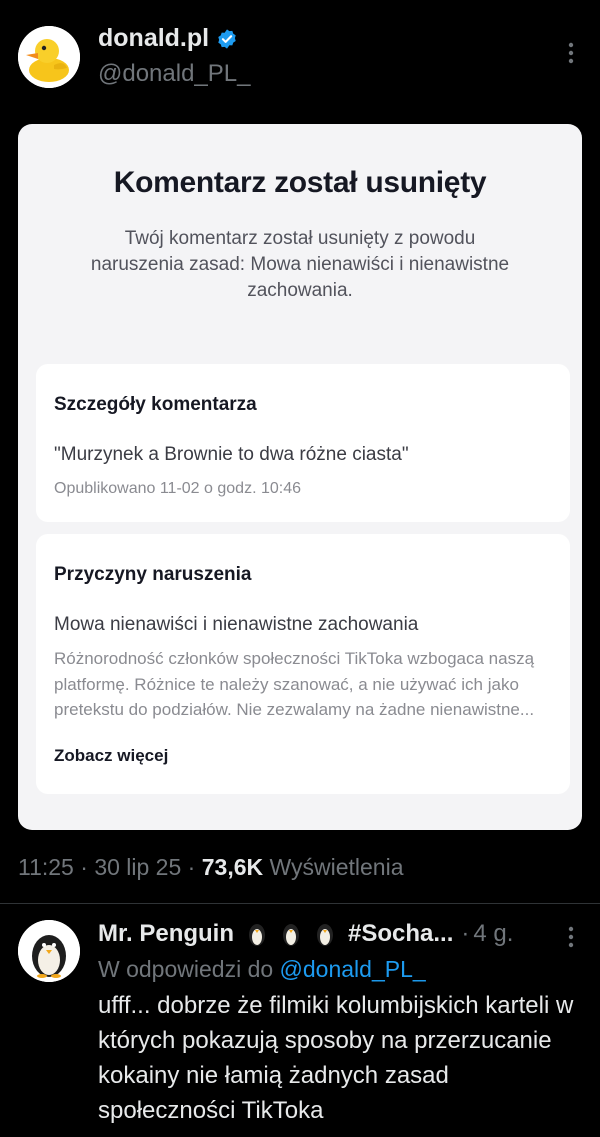 This screenshot has height=1137, width=600. Describe the element at coordinates (336, 867) in the screenshot. I see `views-label: Wyświetlenia` at that location.